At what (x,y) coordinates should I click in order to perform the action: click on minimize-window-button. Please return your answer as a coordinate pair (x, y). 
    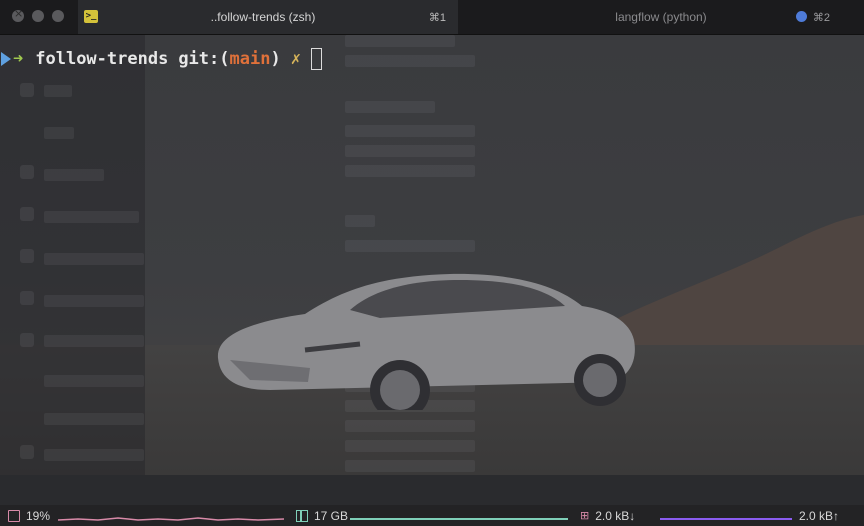
    Looking at the image, I should click on (38, 16).